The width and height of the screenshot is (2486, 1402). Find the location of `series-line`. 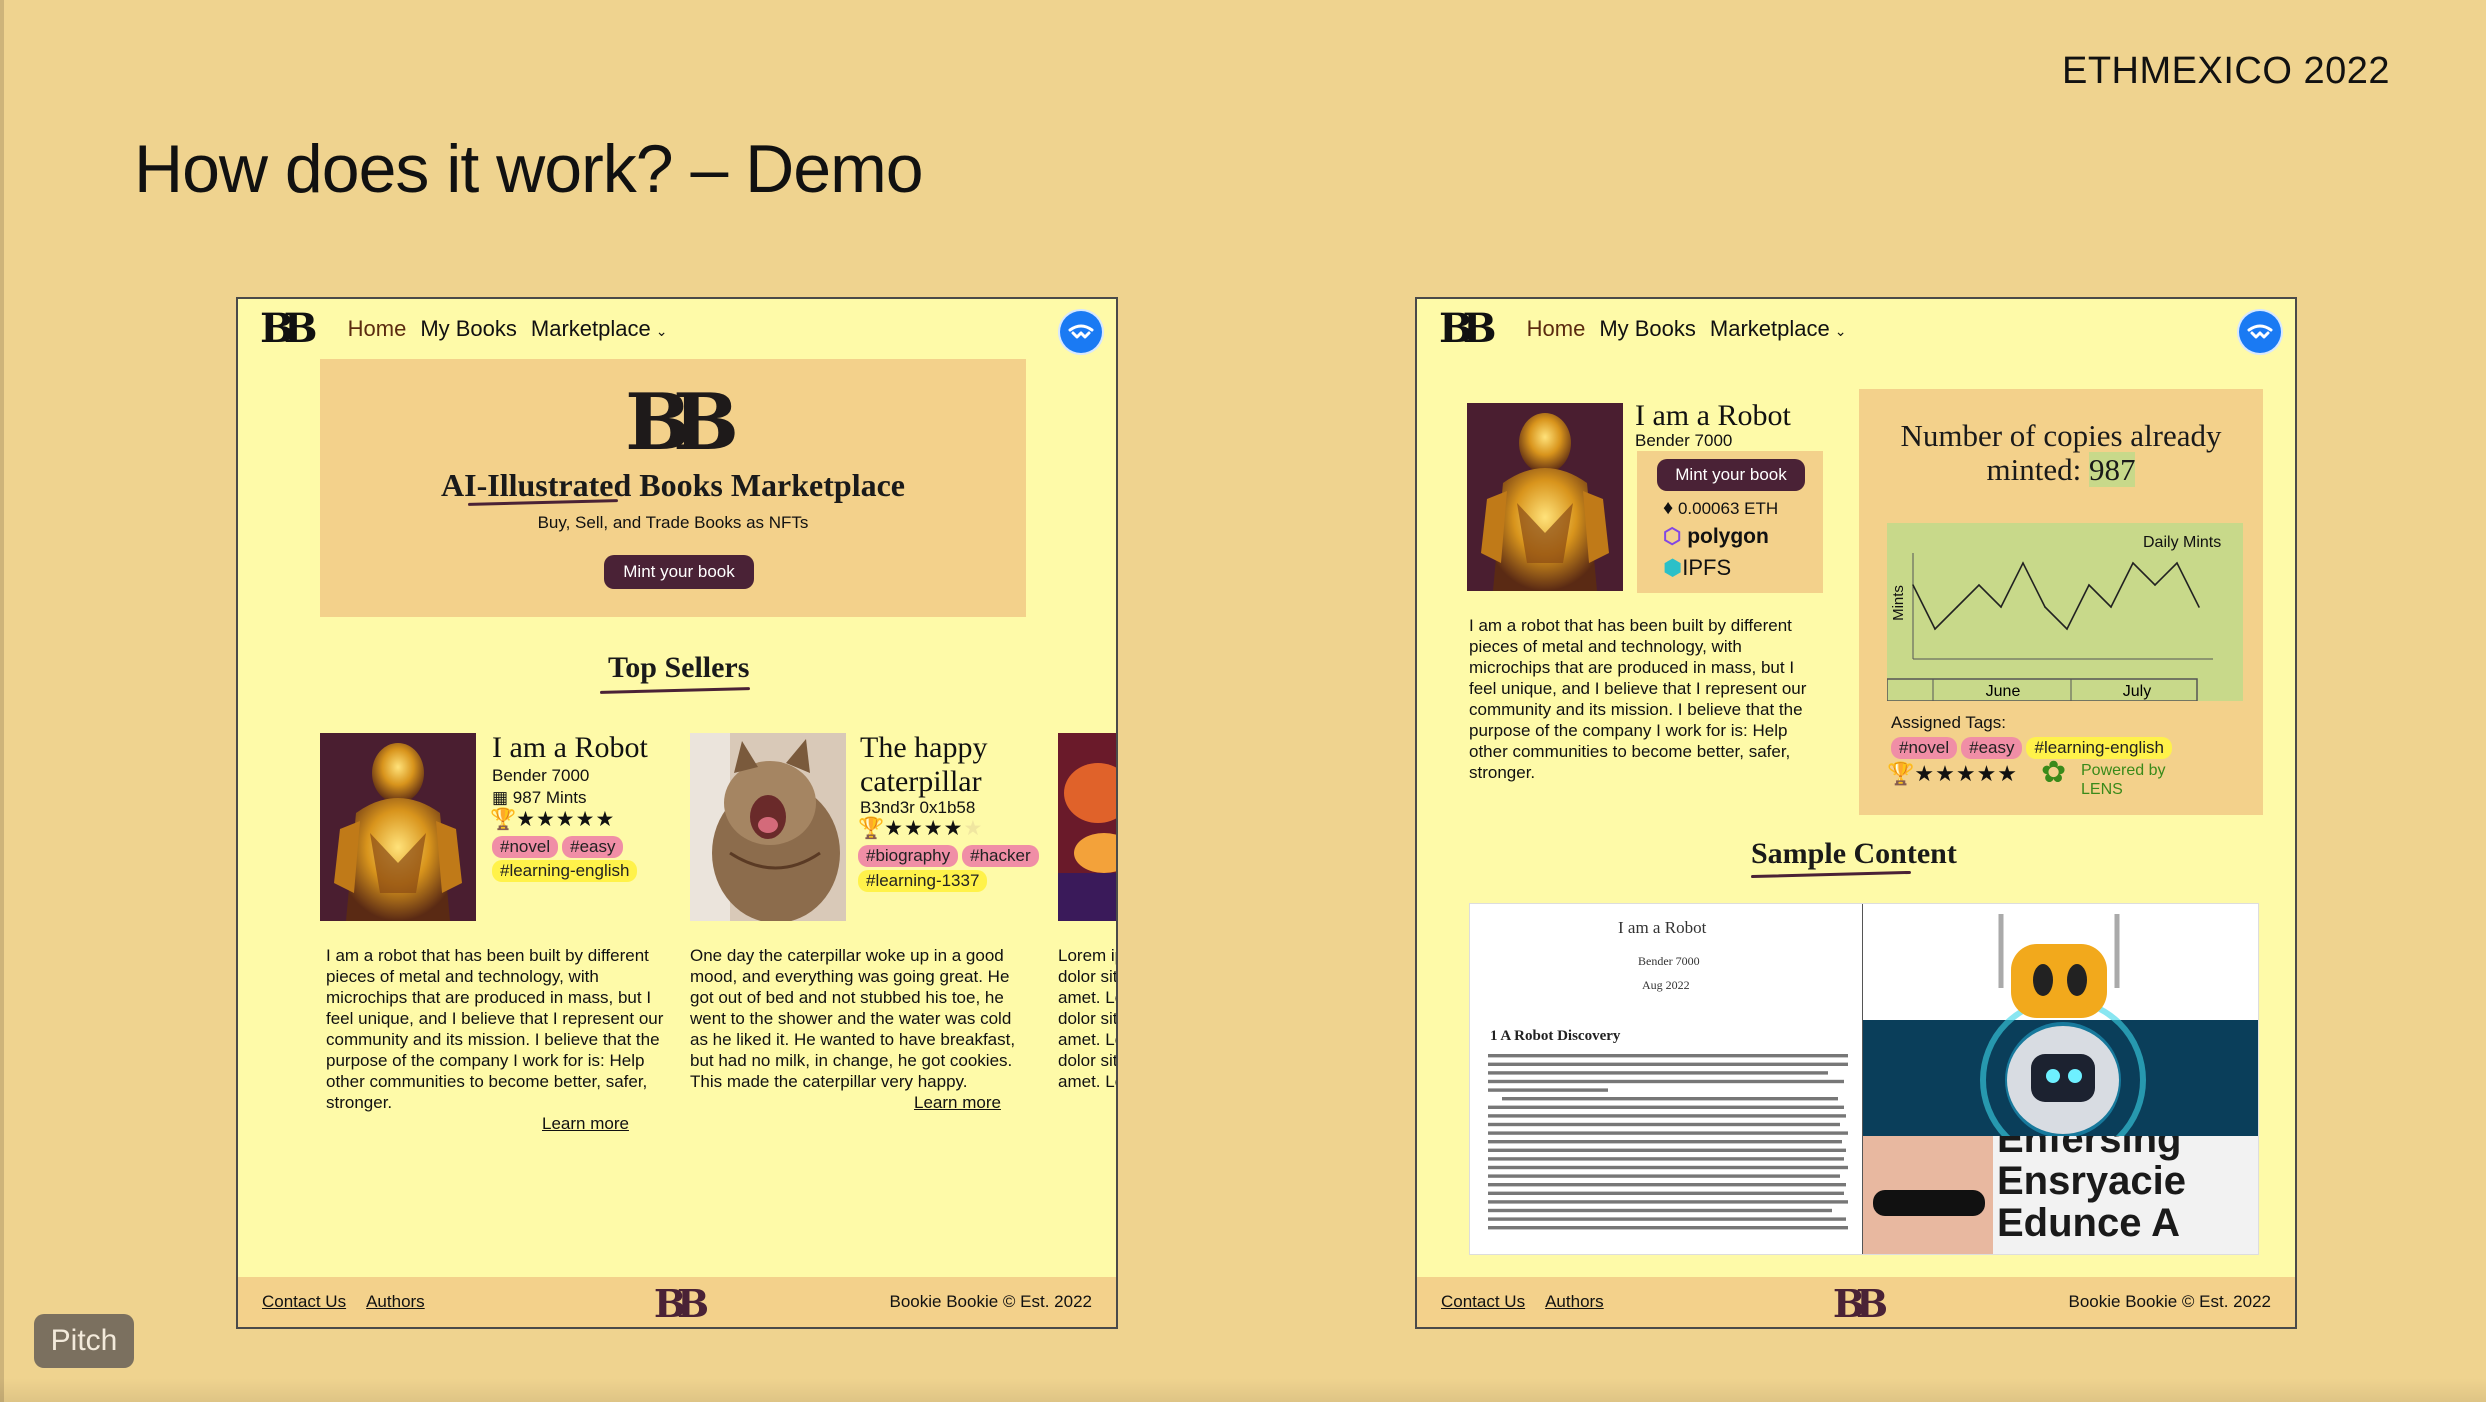

series-line is located at coordinates (2056, 596).